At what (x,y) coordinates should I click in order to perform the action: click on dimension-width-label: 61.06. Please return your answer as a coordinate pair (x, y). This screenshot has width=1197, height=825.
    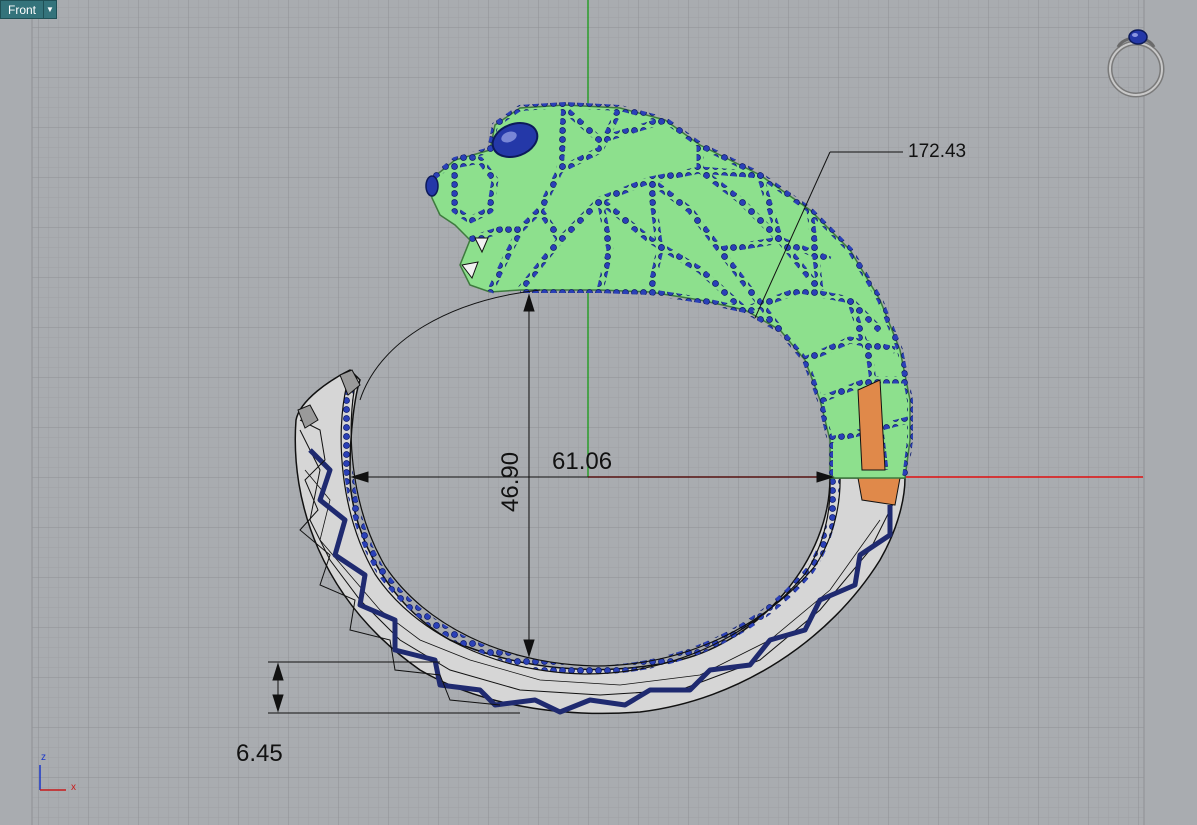
    Looking at the image, I should click on (582, 462).